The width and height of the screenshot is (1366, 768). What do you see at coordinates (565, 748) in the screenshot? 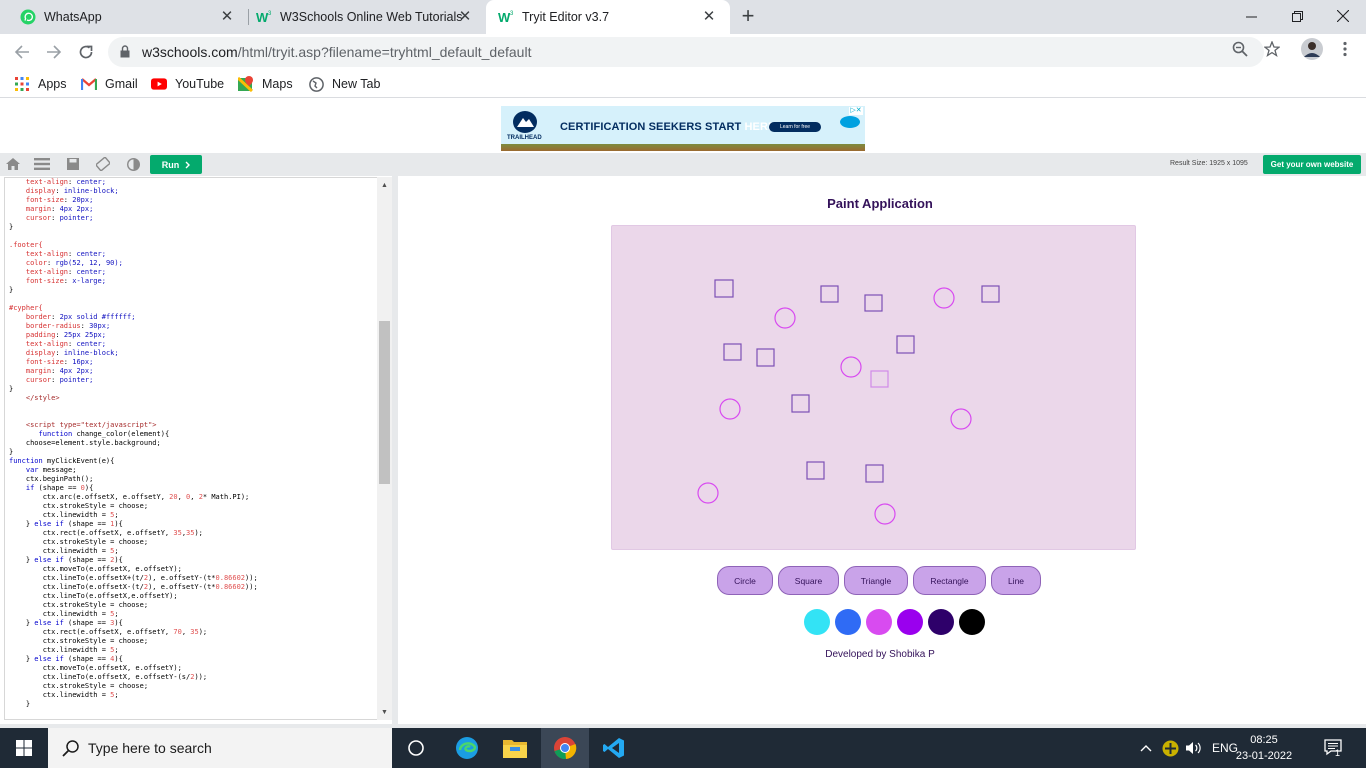
I see `chrome-button` at bounding box center [565, 748].